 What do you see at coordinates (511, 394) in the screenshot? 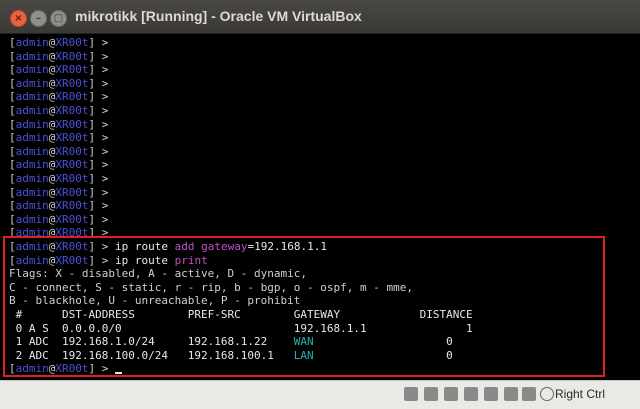
I see `shared-folder-icon` at bounding box center [511, 394].